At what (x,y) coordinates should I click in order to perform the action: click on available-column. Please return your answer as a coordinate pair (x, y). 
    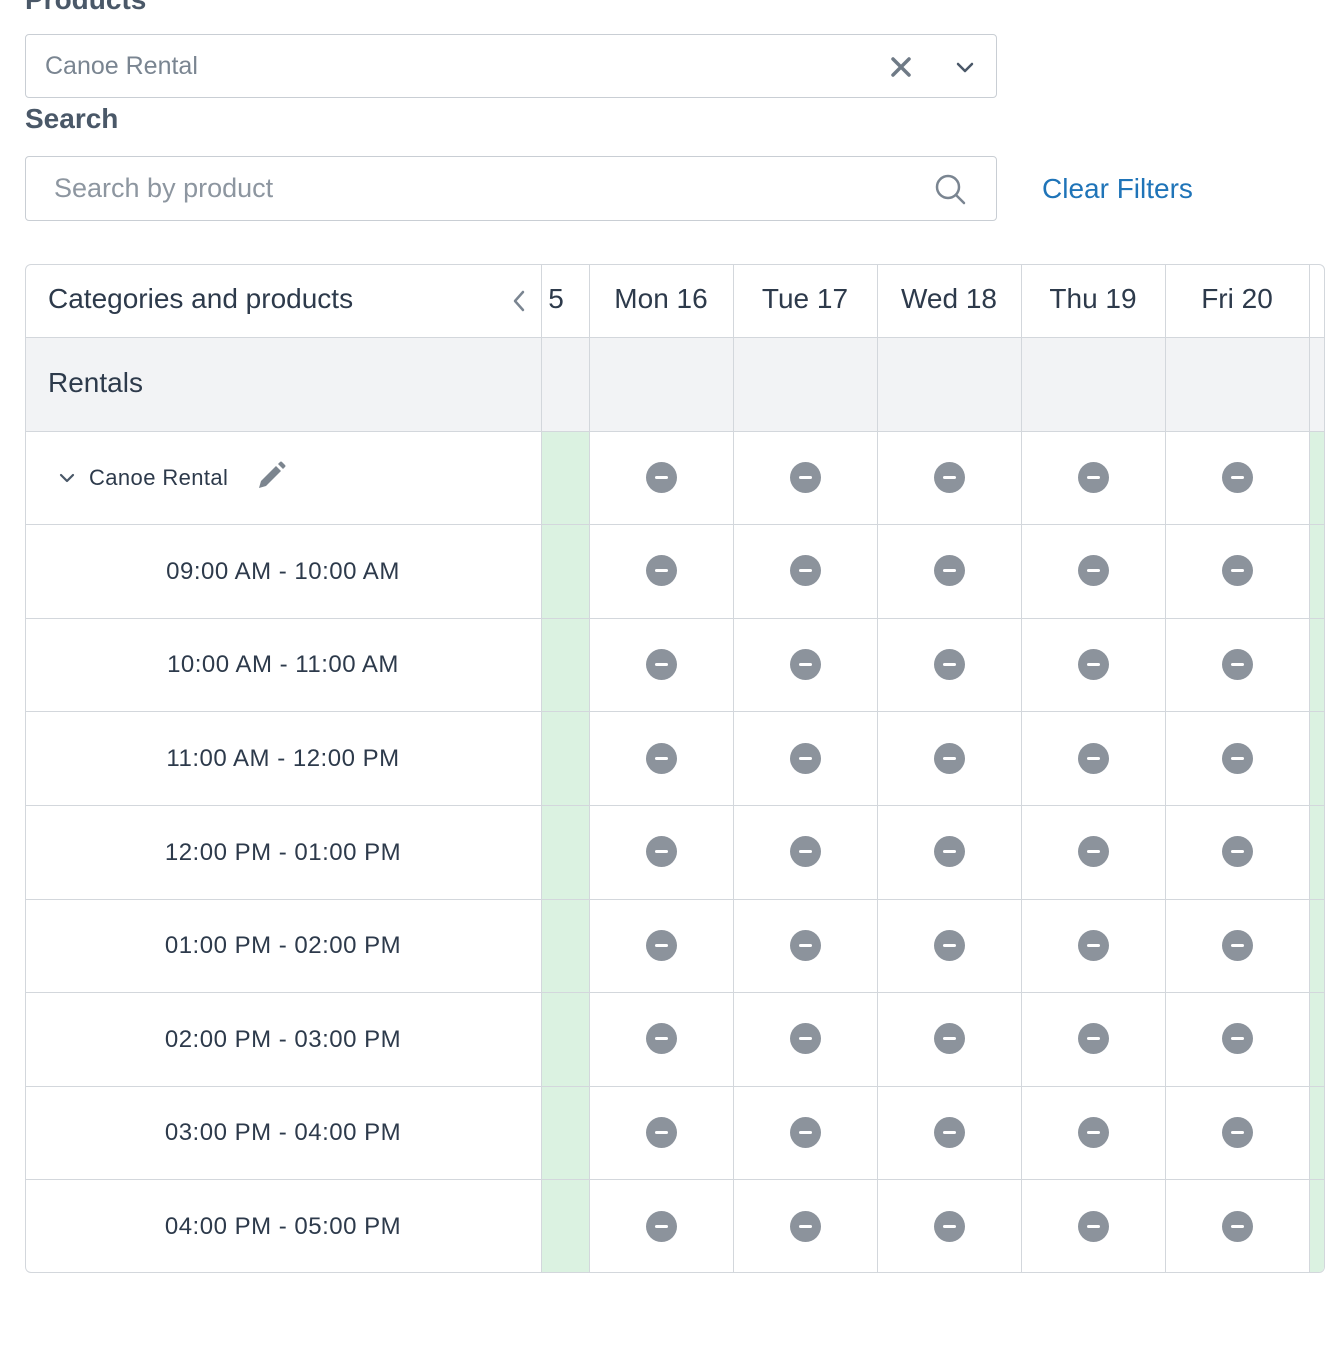
    Looking at the image, I should click on (565, 851).